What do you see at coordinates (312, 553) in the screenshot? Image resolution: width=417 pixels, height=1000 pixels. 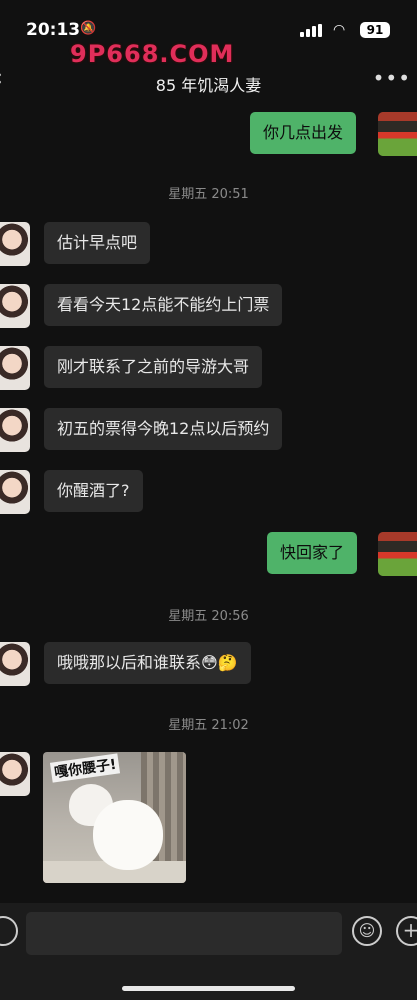 I see `message-bubble: 快回家了` at bounding box center [312, 553].